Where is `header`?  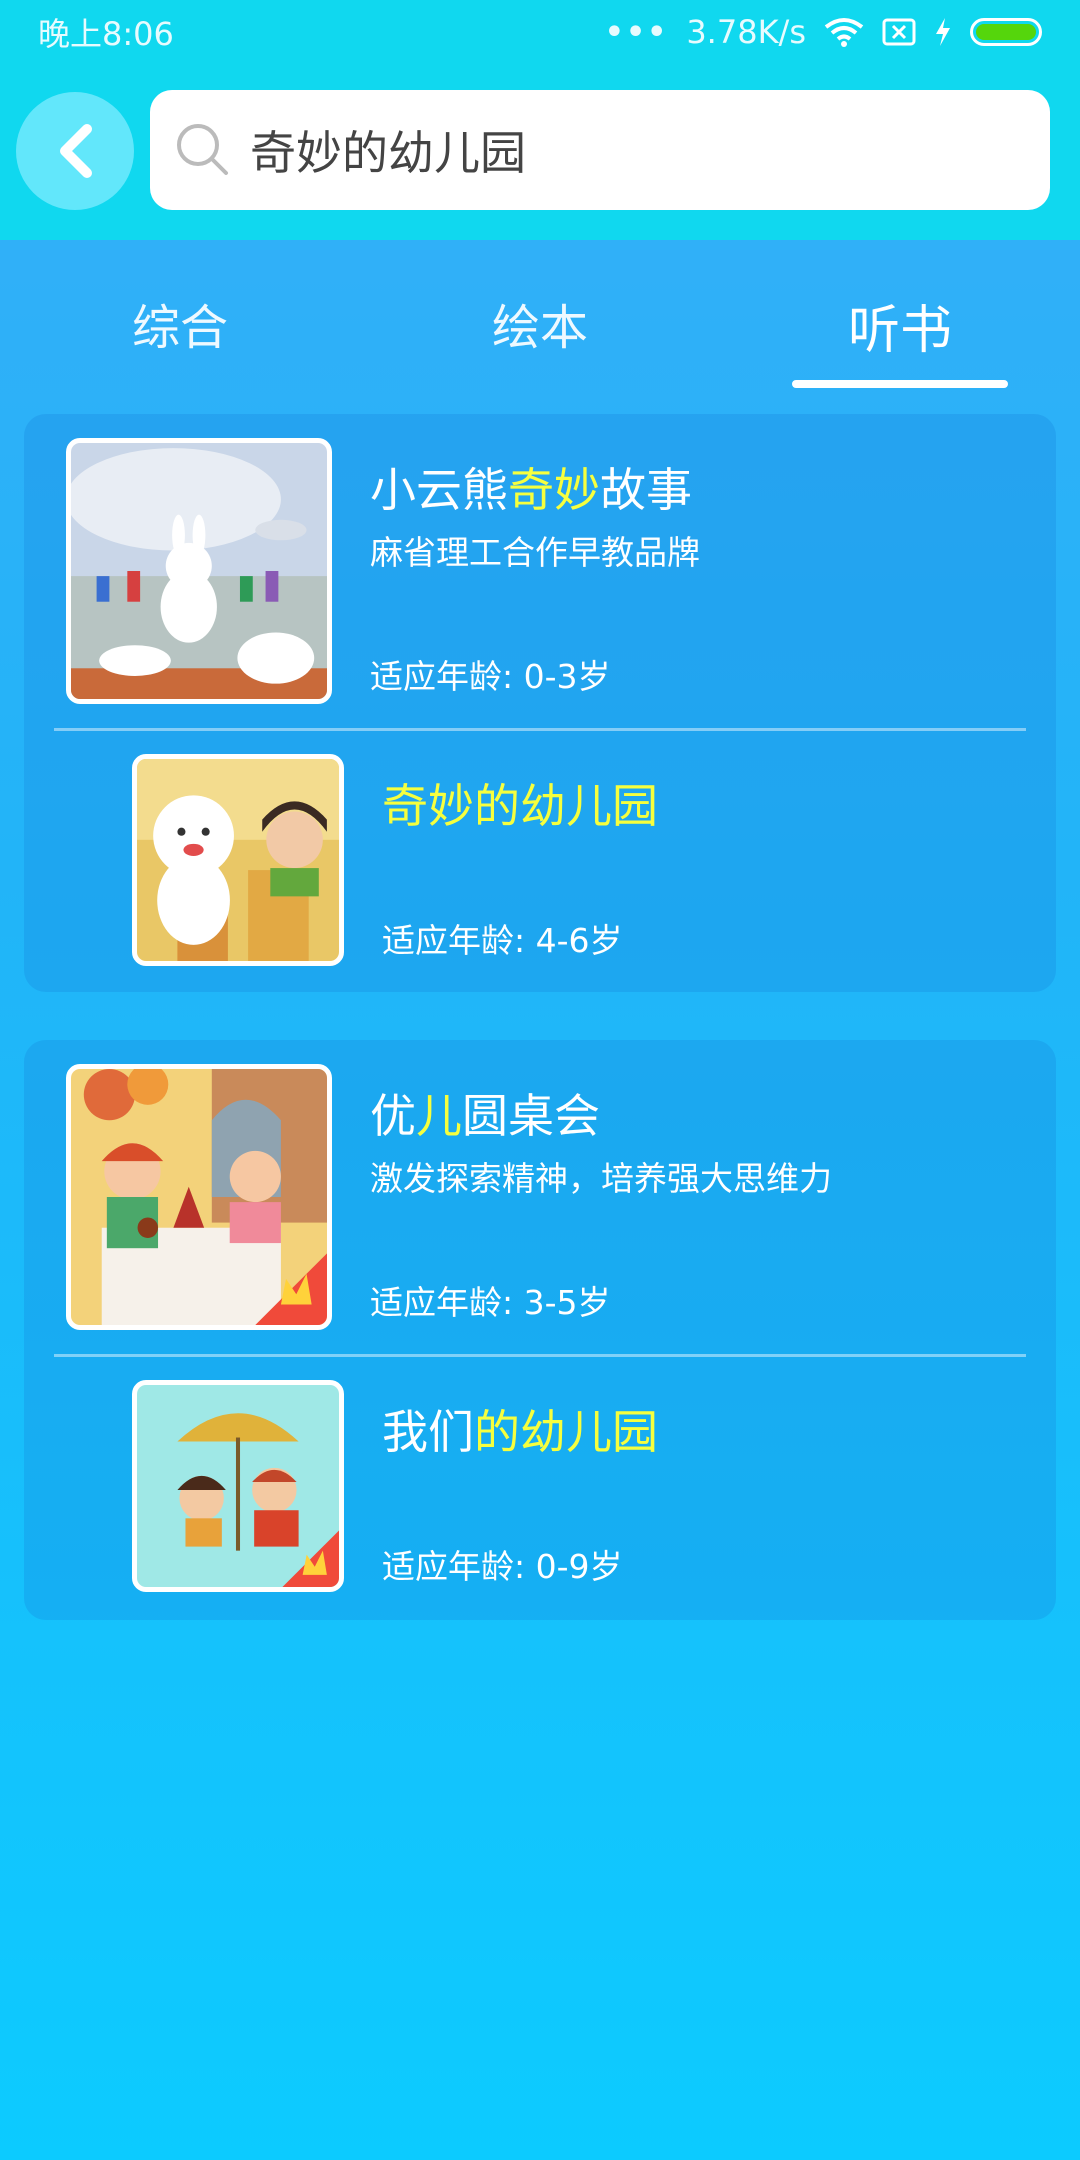 header is located at coordinates (540, 152).